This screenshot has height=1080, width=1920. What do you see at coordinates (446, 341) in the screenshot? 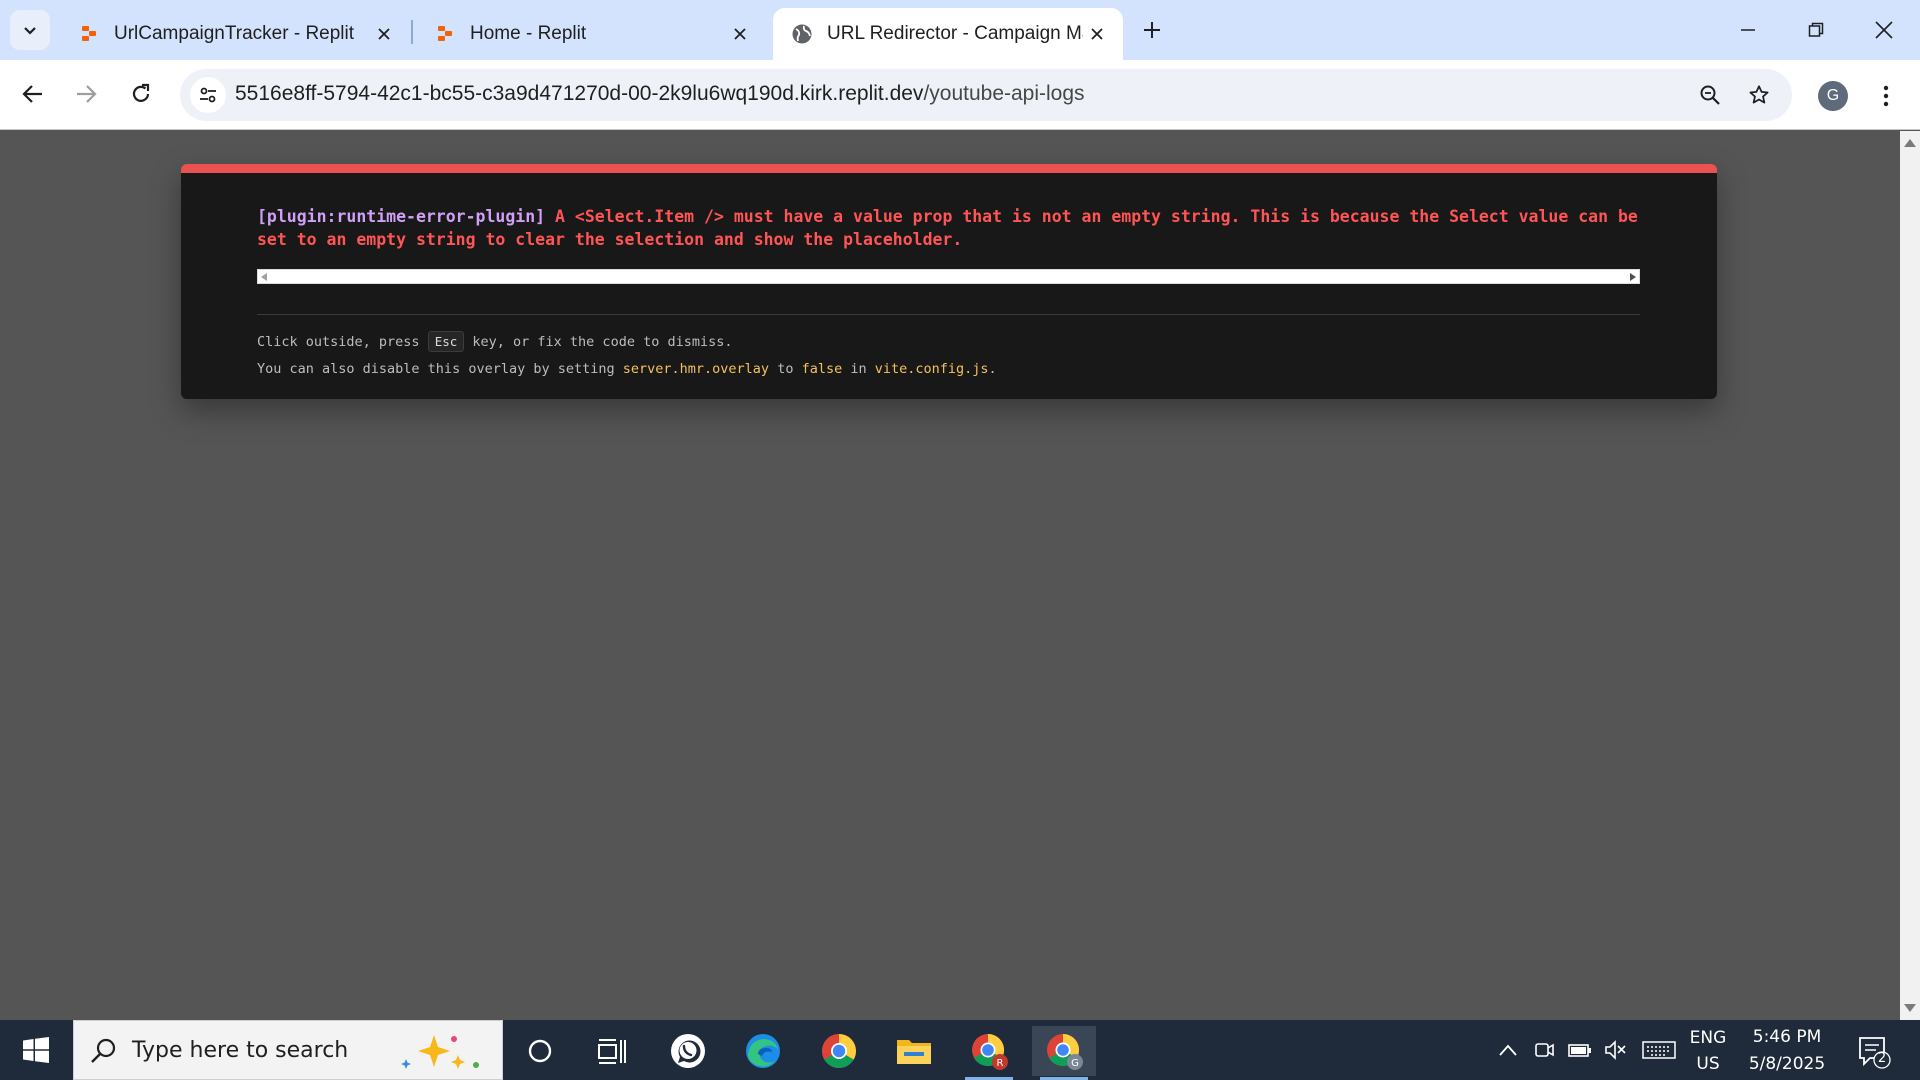
I see `esc-key: Esc` at bounding box center [446, 341].